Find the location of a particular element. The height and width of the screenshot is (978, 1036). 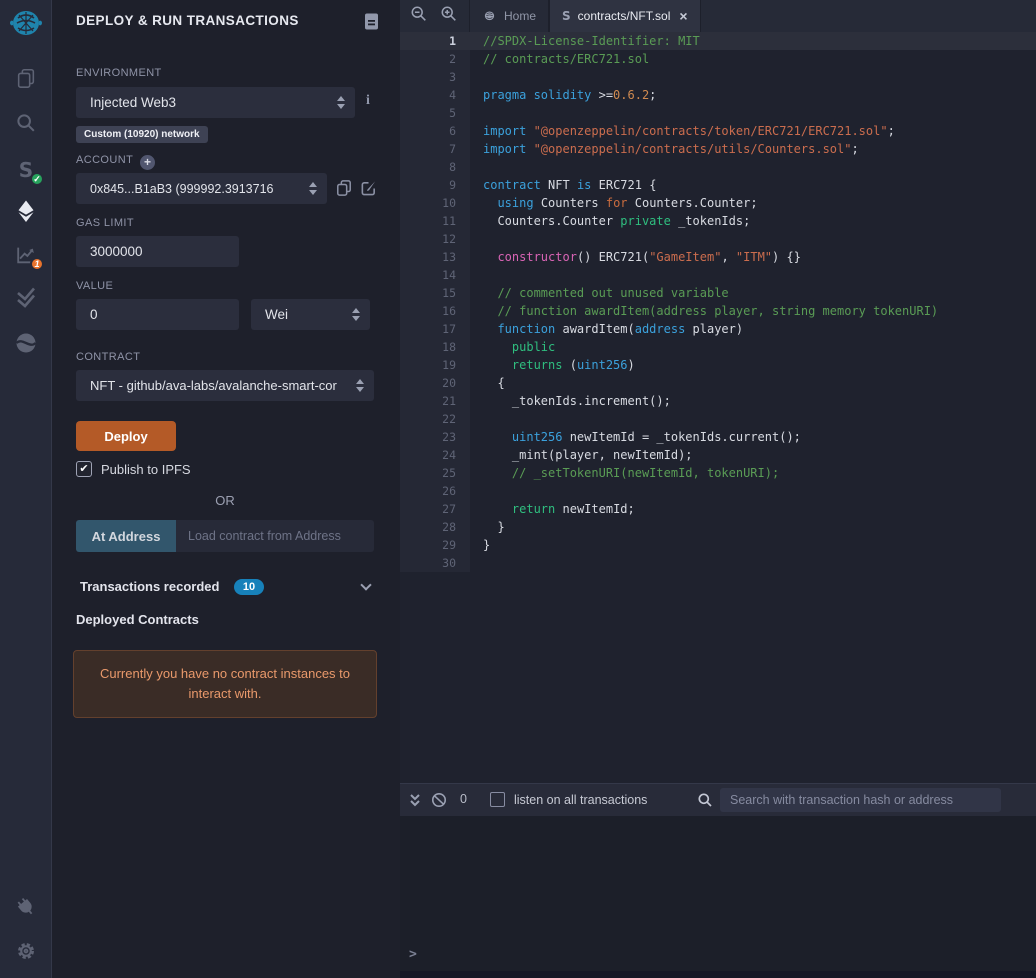

code-line: 5 is located at coordinates (718, 113).